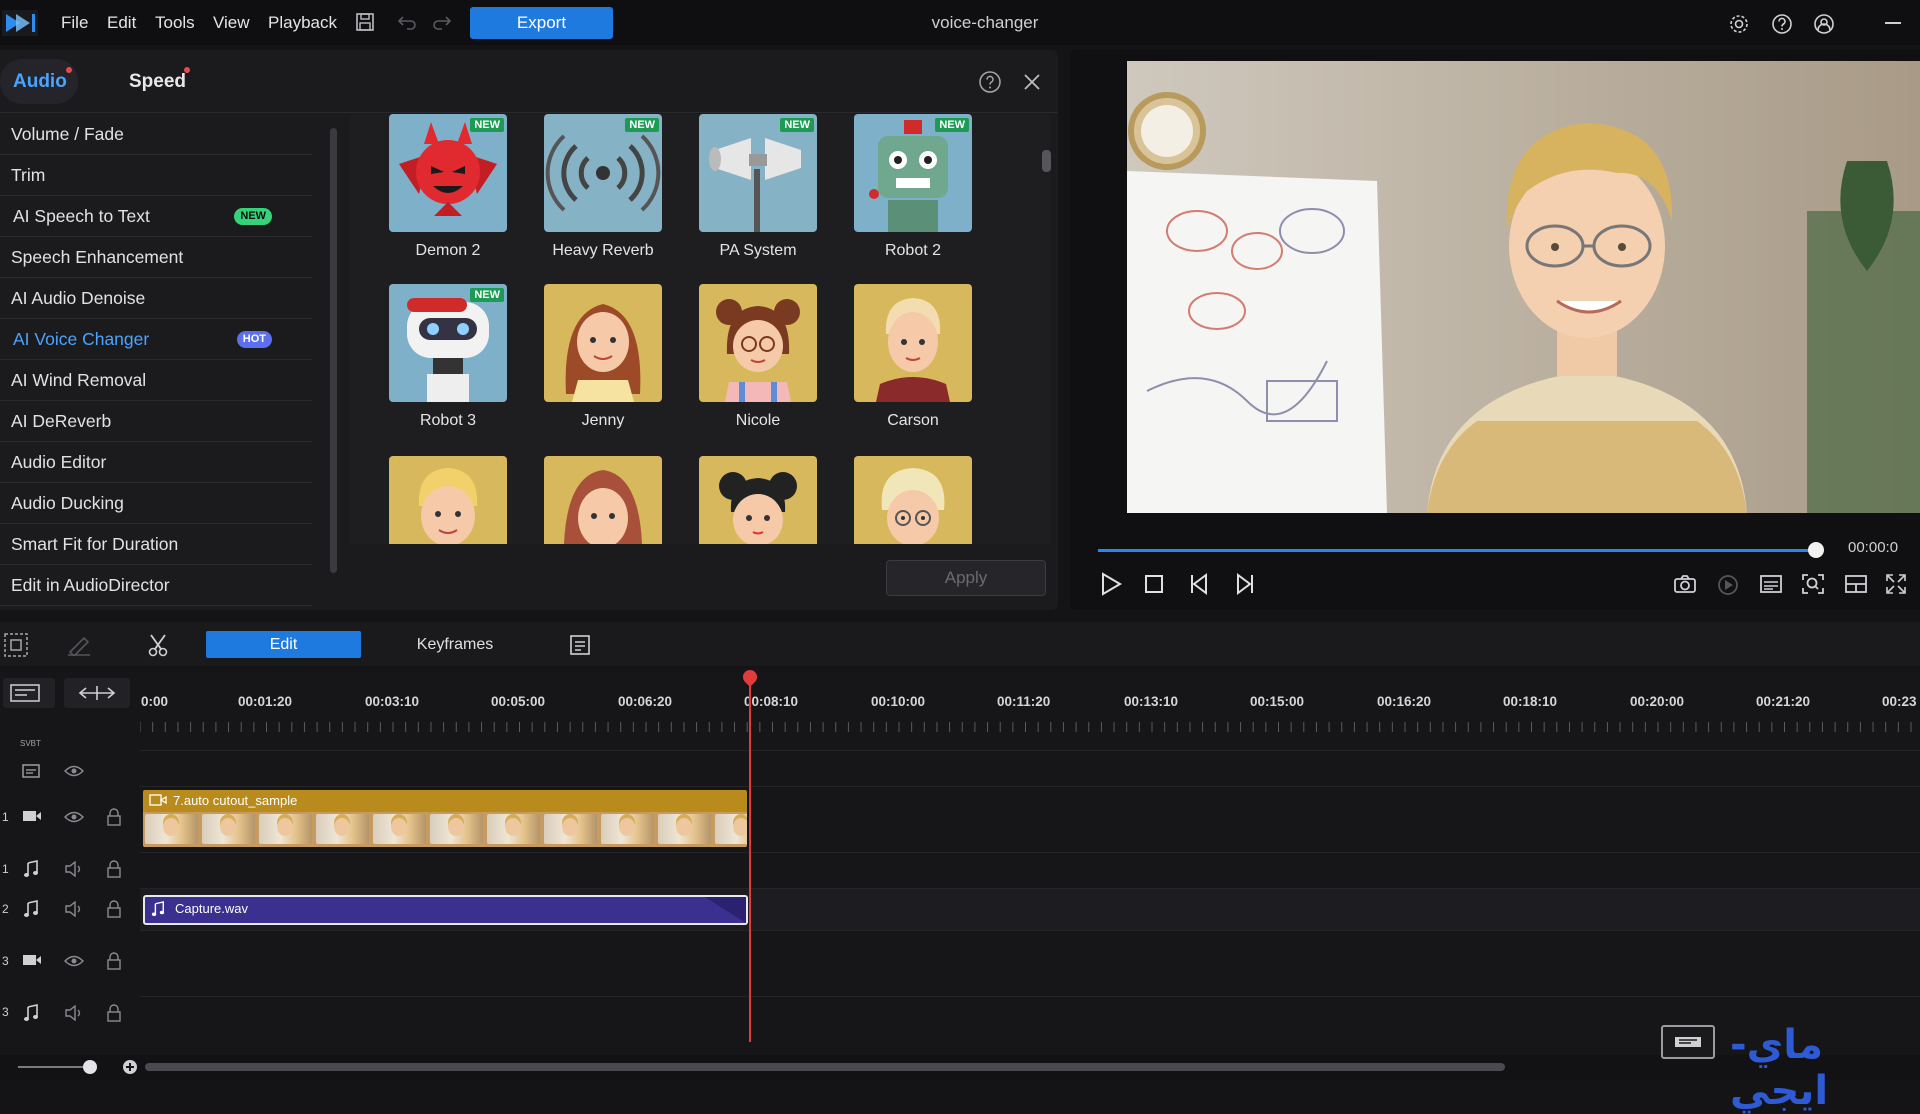  What do you see at coordinates (758, 500) in the screenshot?
I see `voice-card-girl` at bounding box center [758, 500].